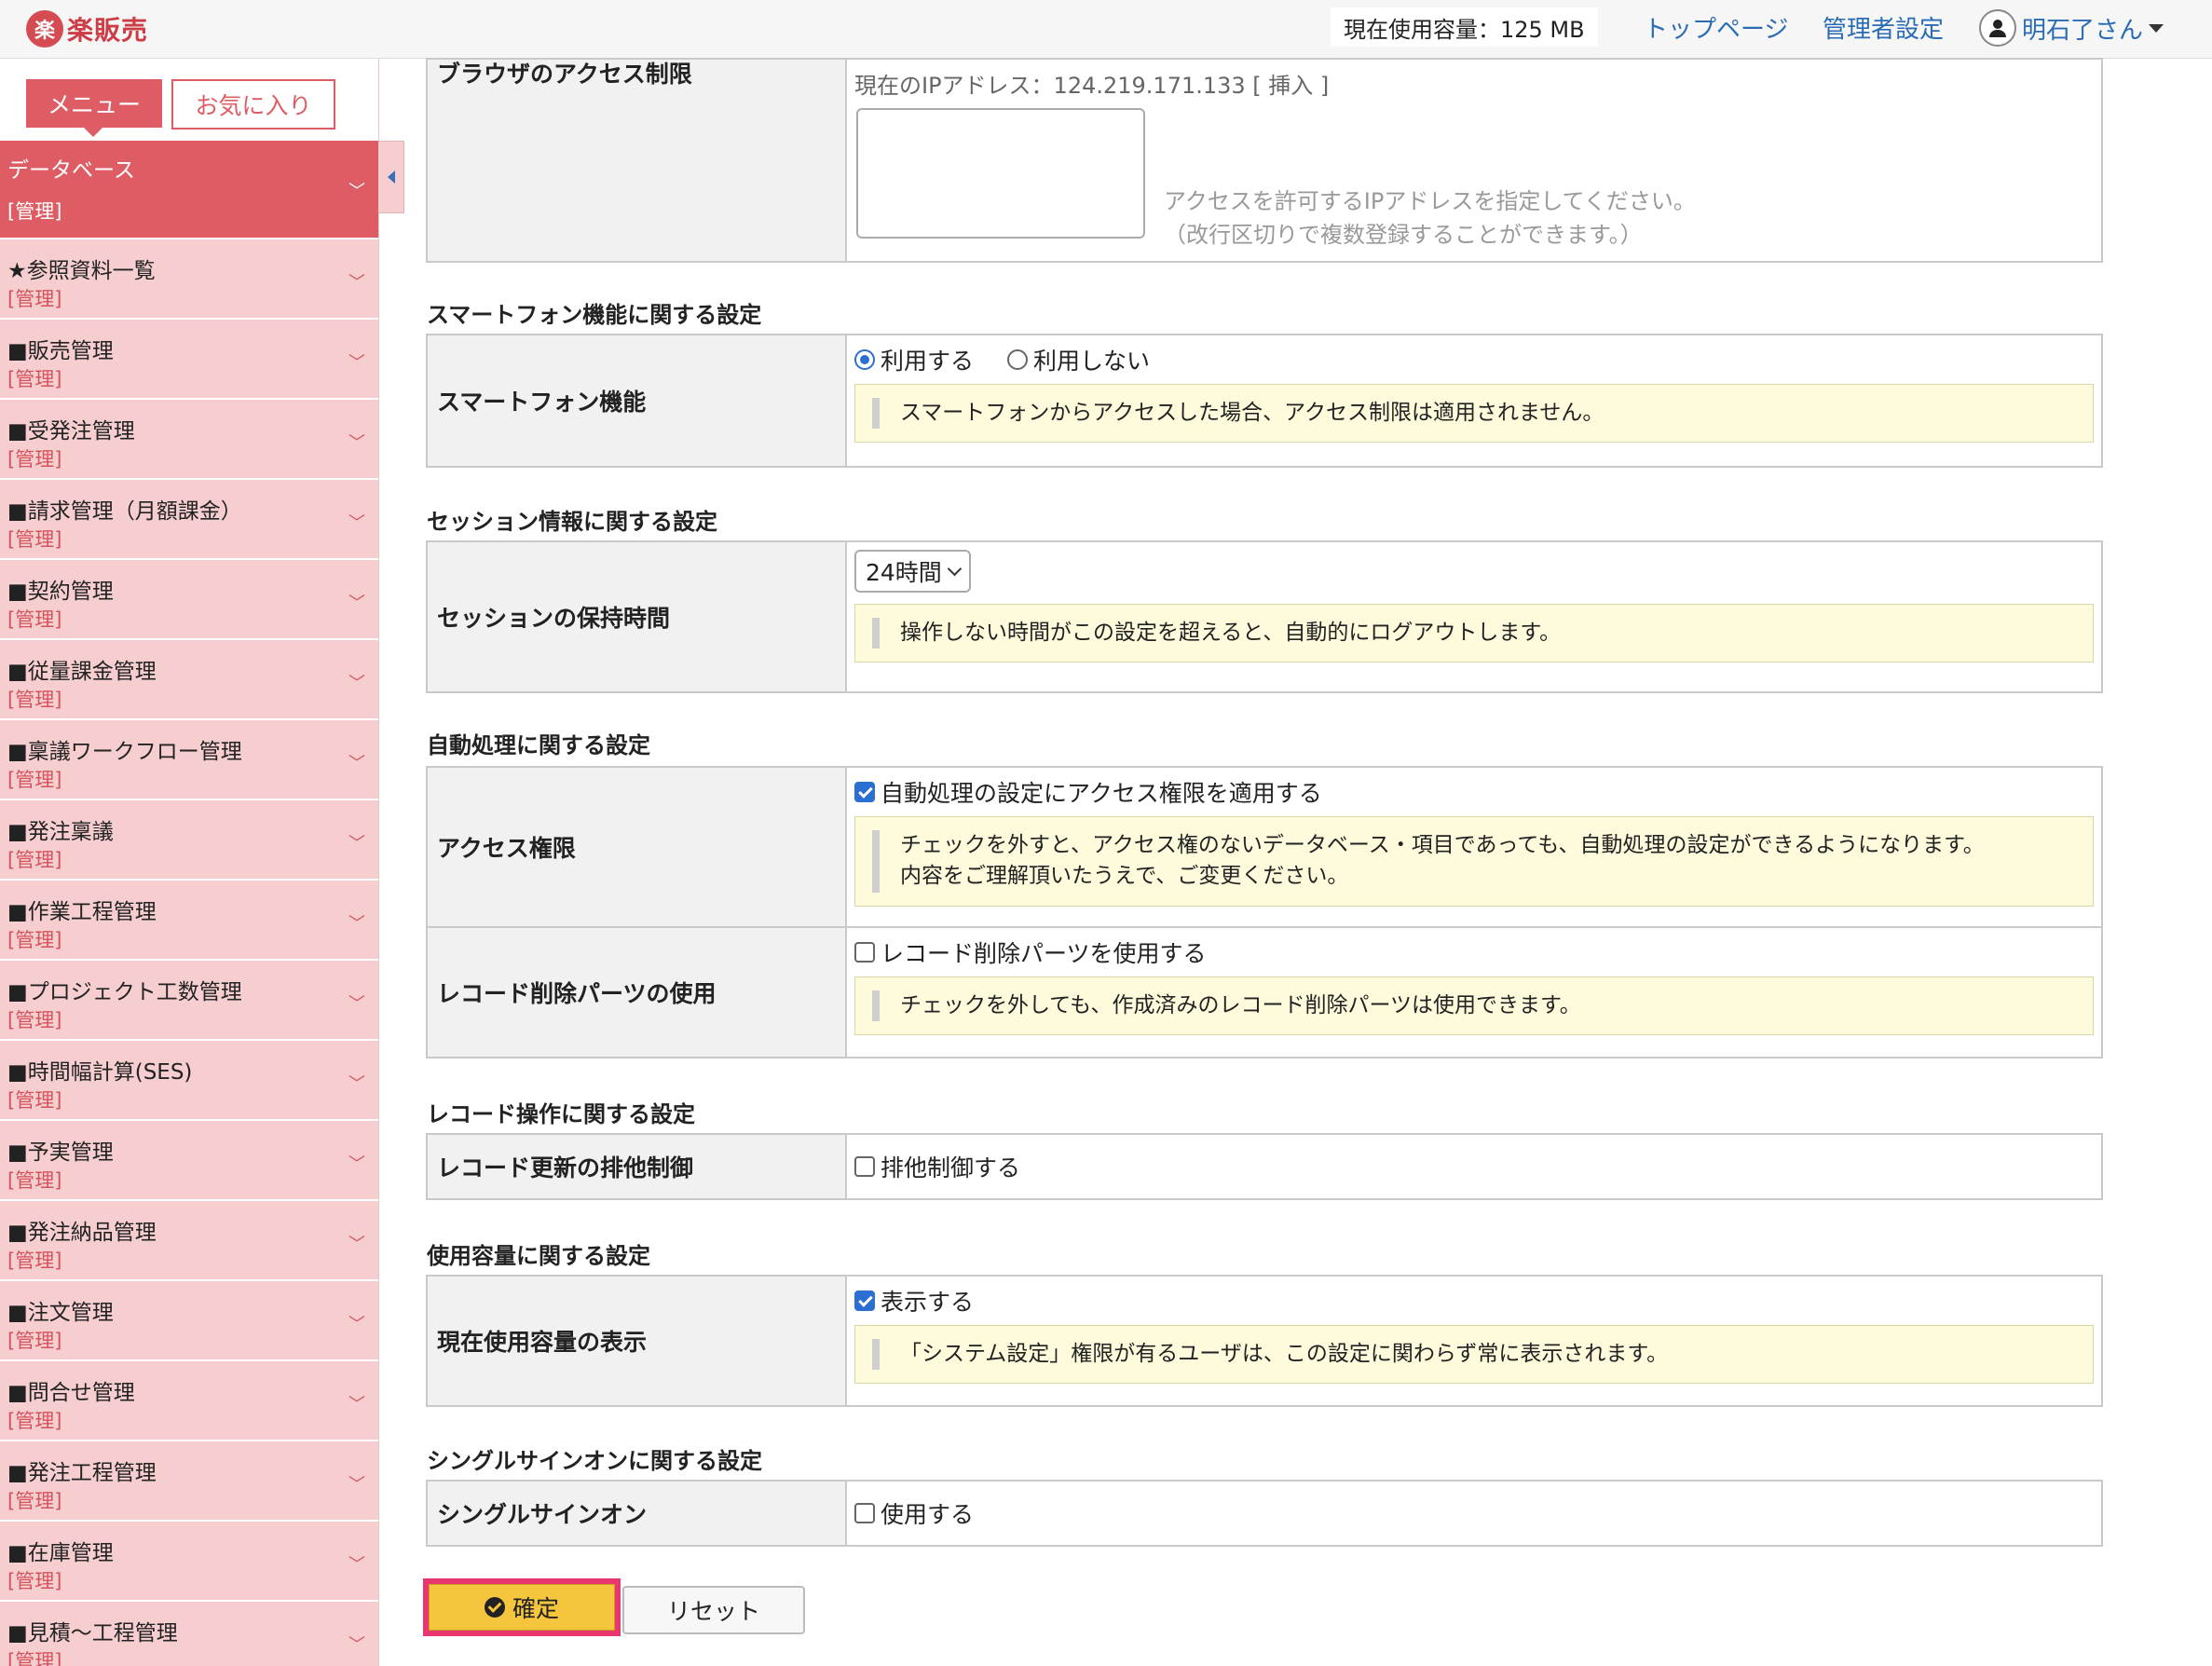  Describe the element at coordinates (636, 616) in the screenshot. I see `session-label: セッションの保持時間` at that location.